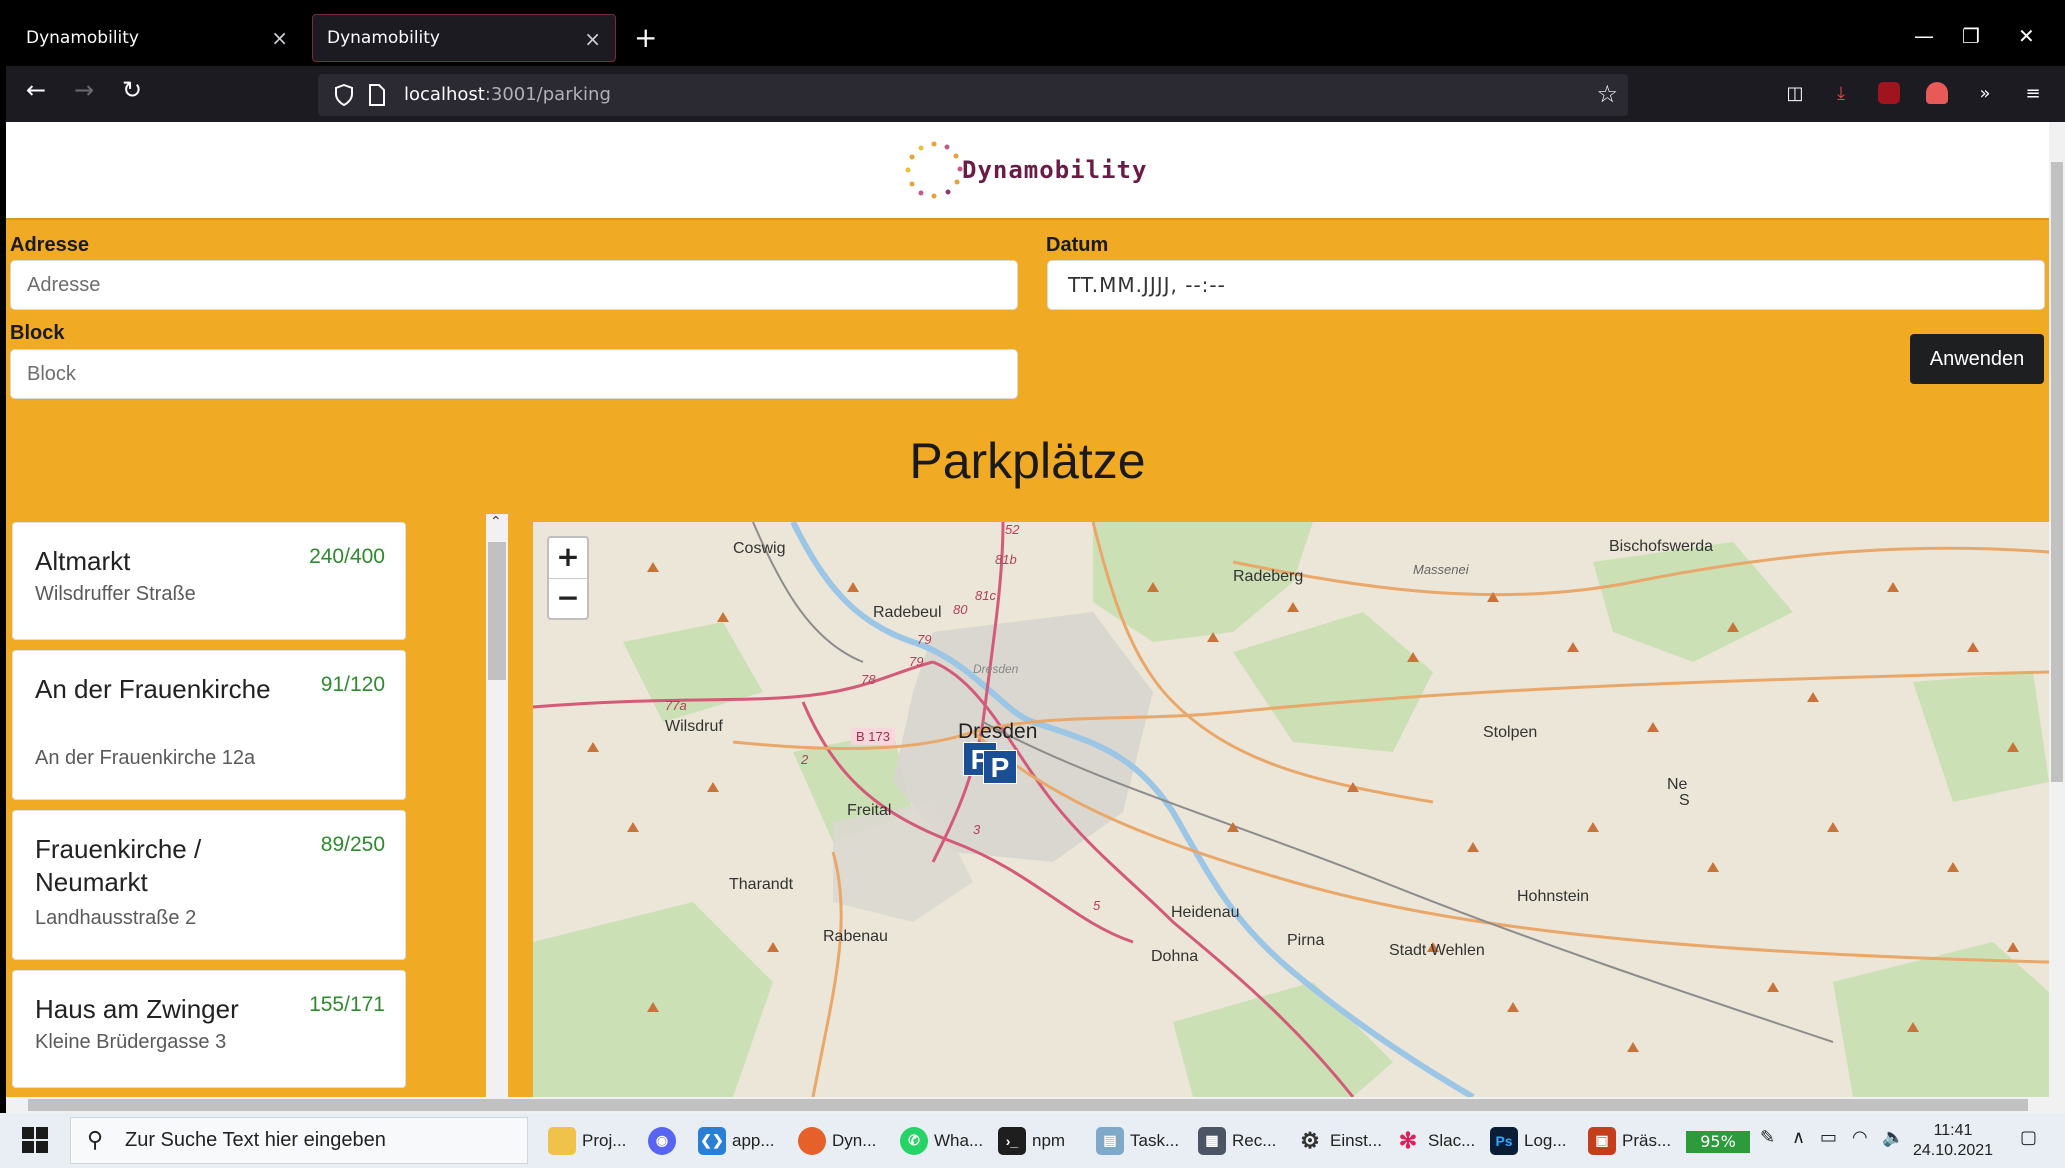 The height and width of the screenshot is (1168, 2065). What do you see at coordinates (36, 90) in the screenshot?
I see `back-icon: ←` at bounding box center [36, 90].